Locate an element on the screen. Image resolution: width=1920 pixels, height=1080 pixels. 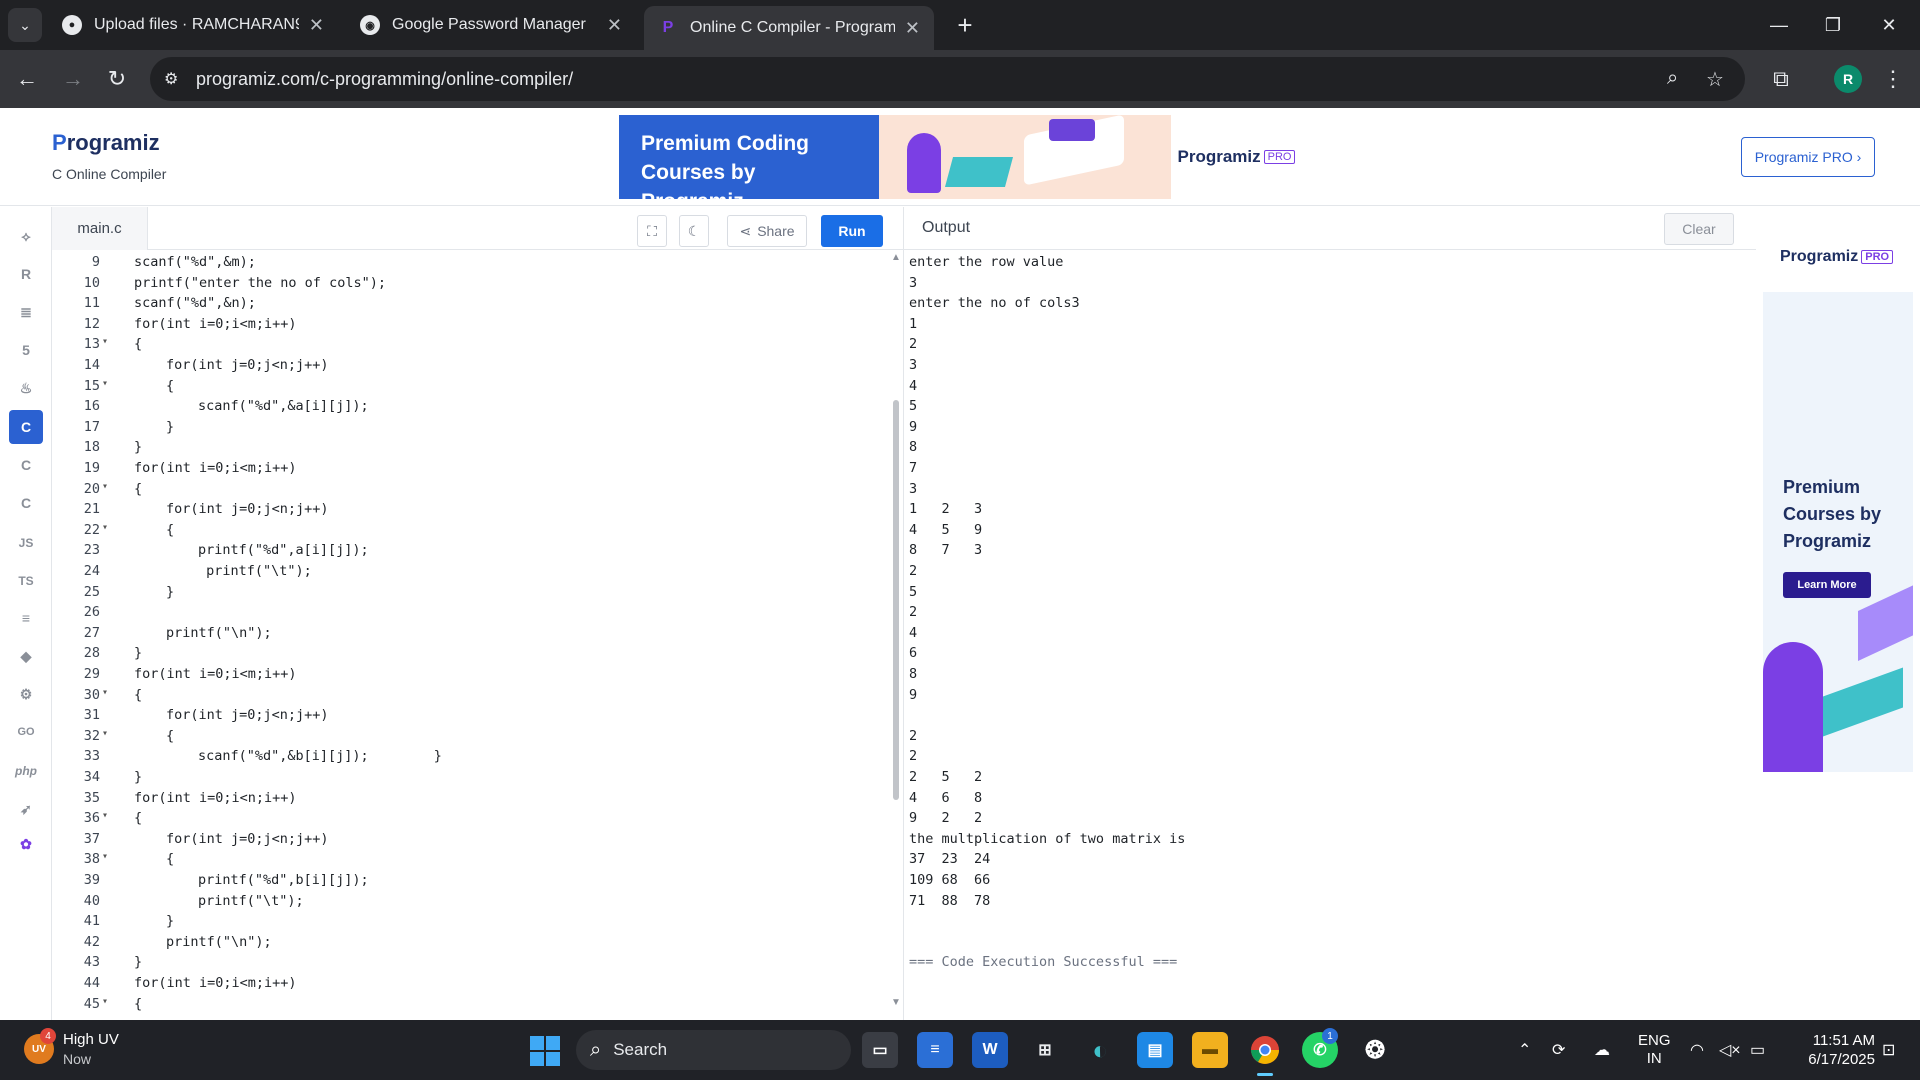
code-line: 11 scanf("%d",&n); is located at coordinates (472, 305).